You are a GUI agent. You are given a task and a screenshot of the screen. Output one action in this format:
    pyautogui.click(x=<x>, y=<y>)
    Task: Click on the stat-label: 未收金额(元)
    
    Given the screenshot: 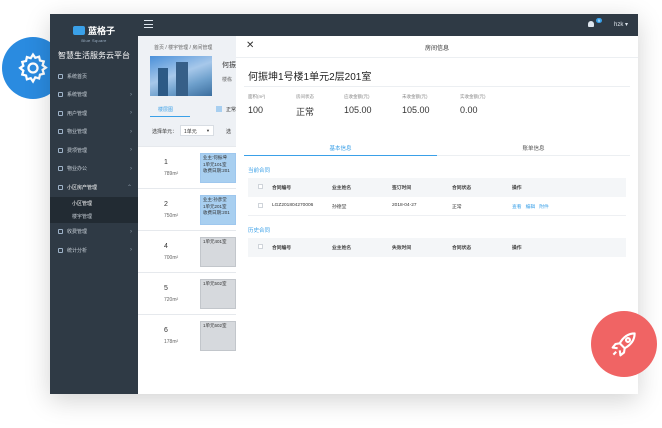 What is the action you would take?
    pyautogui.click(x=415, y=96)
    